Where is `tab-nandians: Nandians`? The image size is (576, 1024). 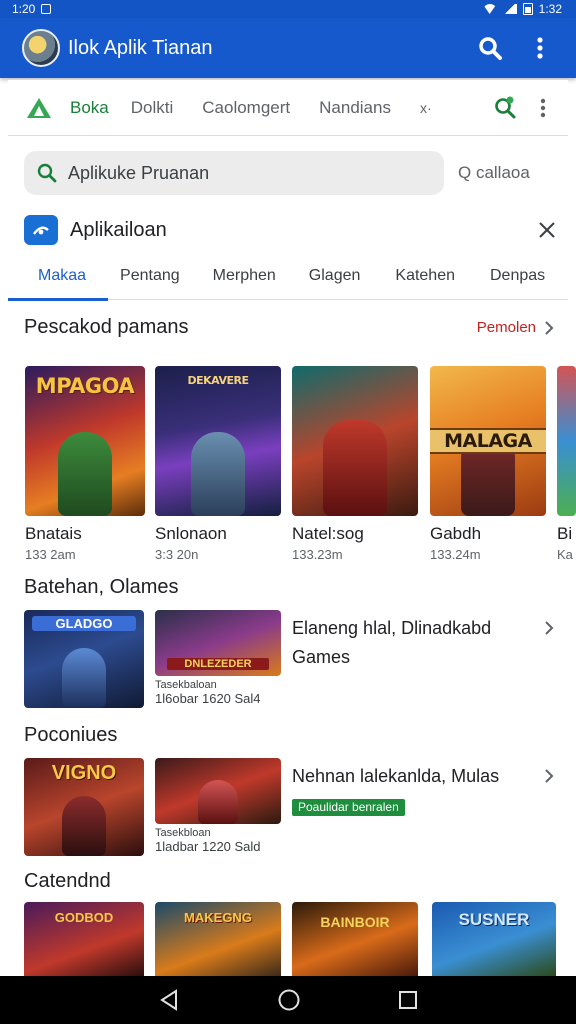 tab-nandians: Nandians is located at coordinates (355, 108).